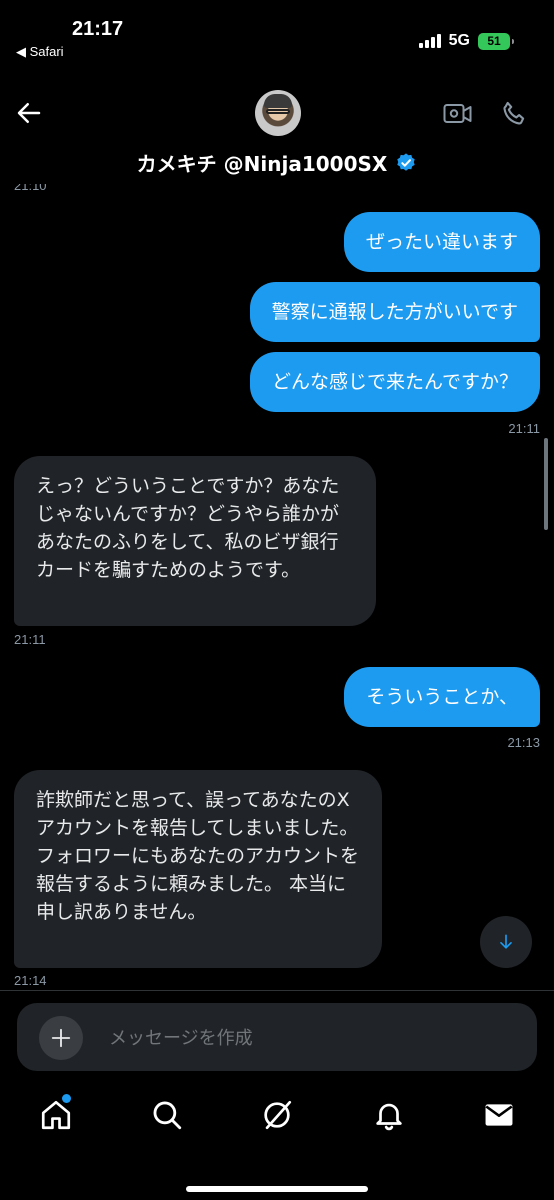  What do you see at coordinates (56, 1115) in the screenshot?
I see `home-icon` at bounding box center [56, 1115].